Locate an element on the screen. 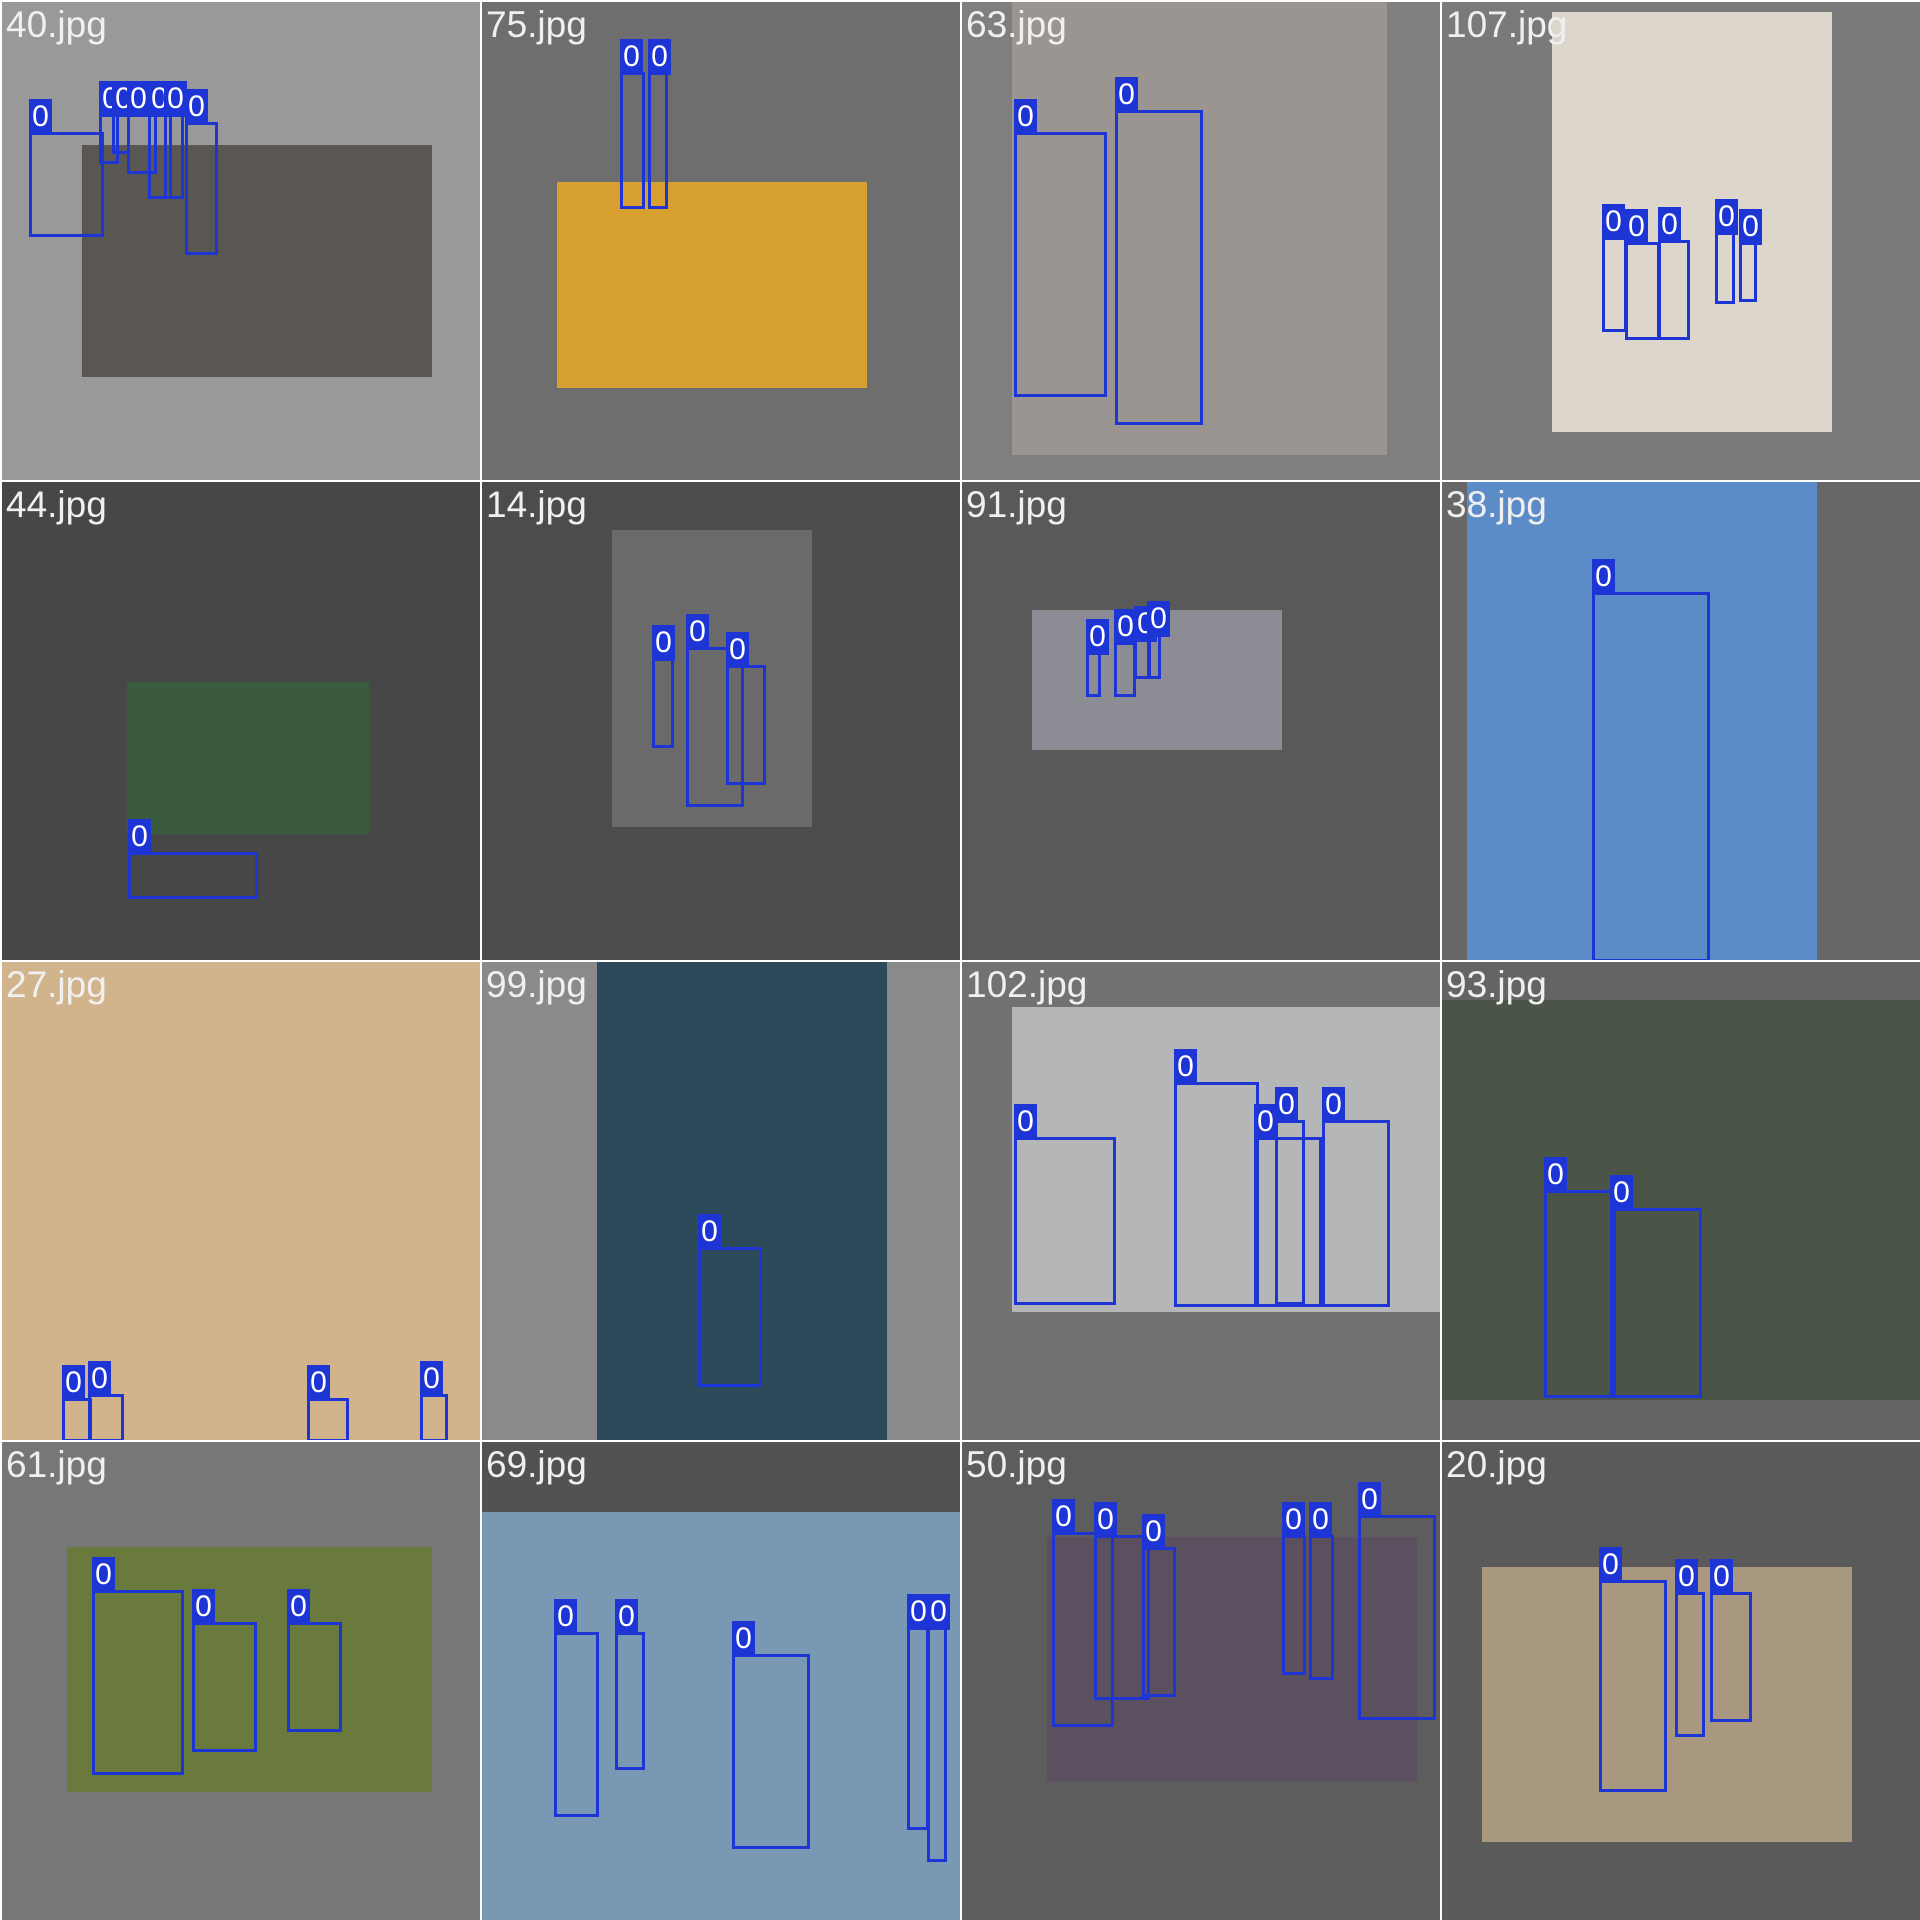  mosaic-tile: 0 0 0 61.jpg is located at coordinates (241, 1681).